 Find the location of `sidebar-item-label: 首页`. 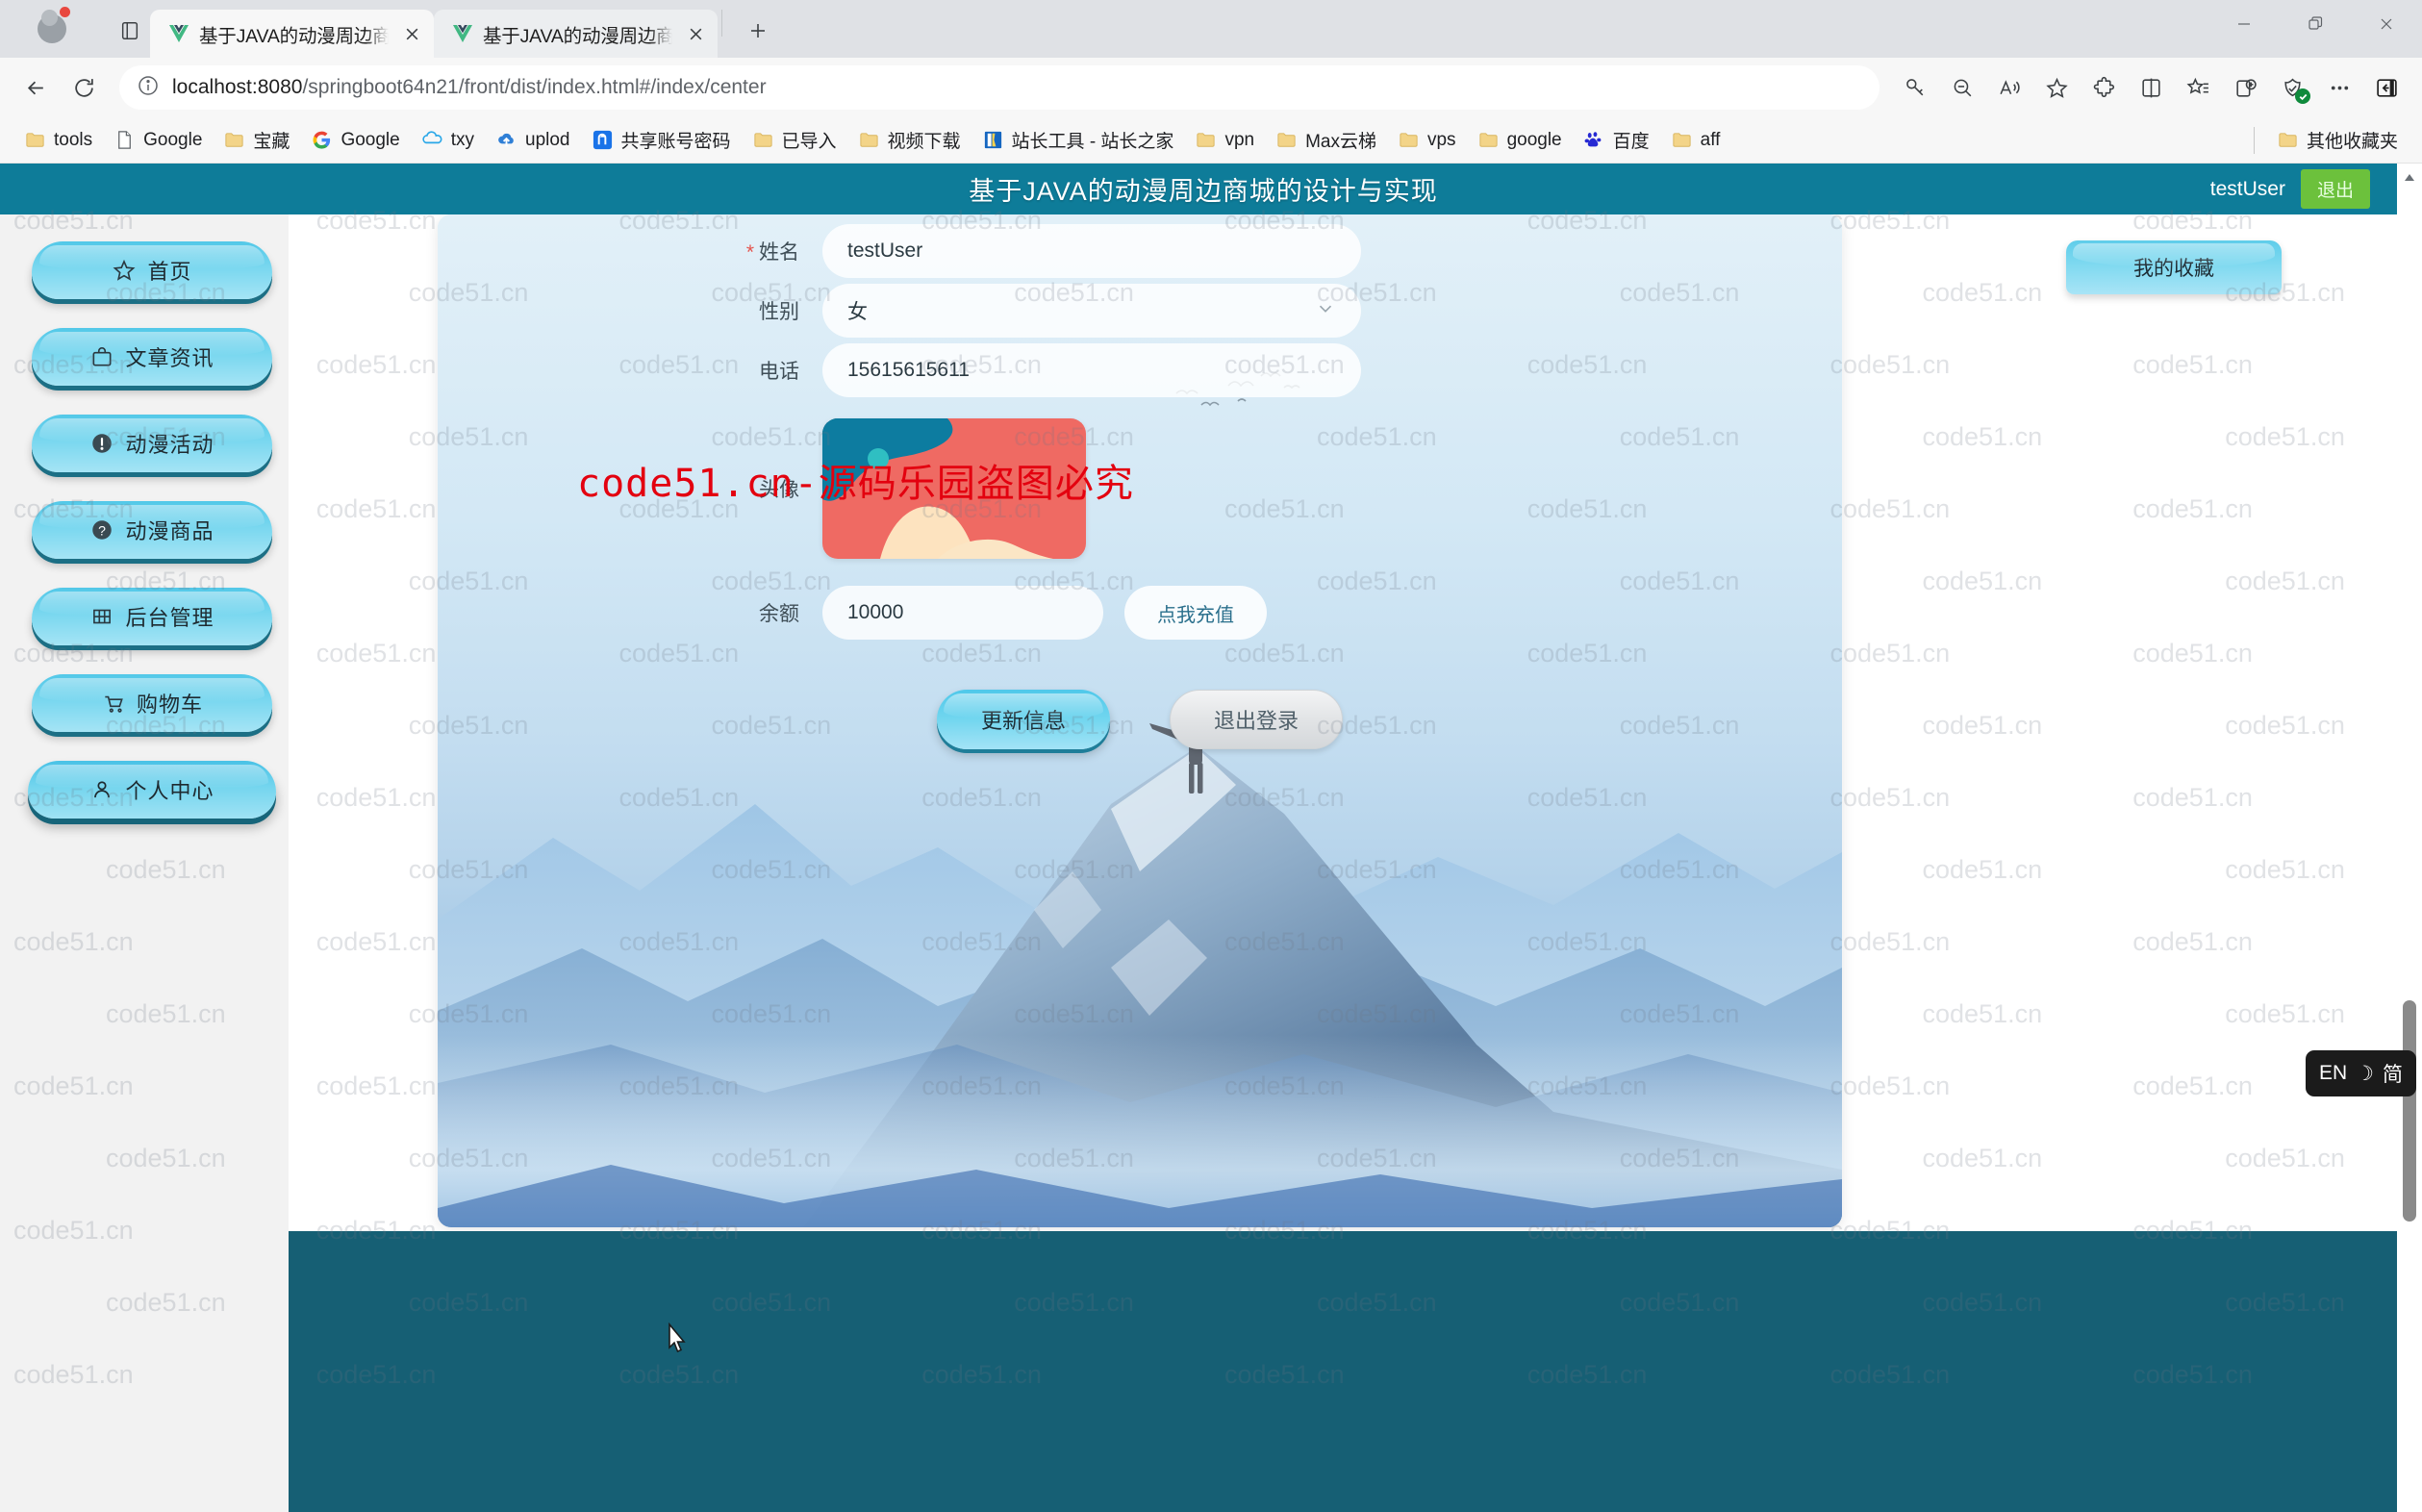

sidebar-item-label: 首页 is located at coordinates (170, 272).